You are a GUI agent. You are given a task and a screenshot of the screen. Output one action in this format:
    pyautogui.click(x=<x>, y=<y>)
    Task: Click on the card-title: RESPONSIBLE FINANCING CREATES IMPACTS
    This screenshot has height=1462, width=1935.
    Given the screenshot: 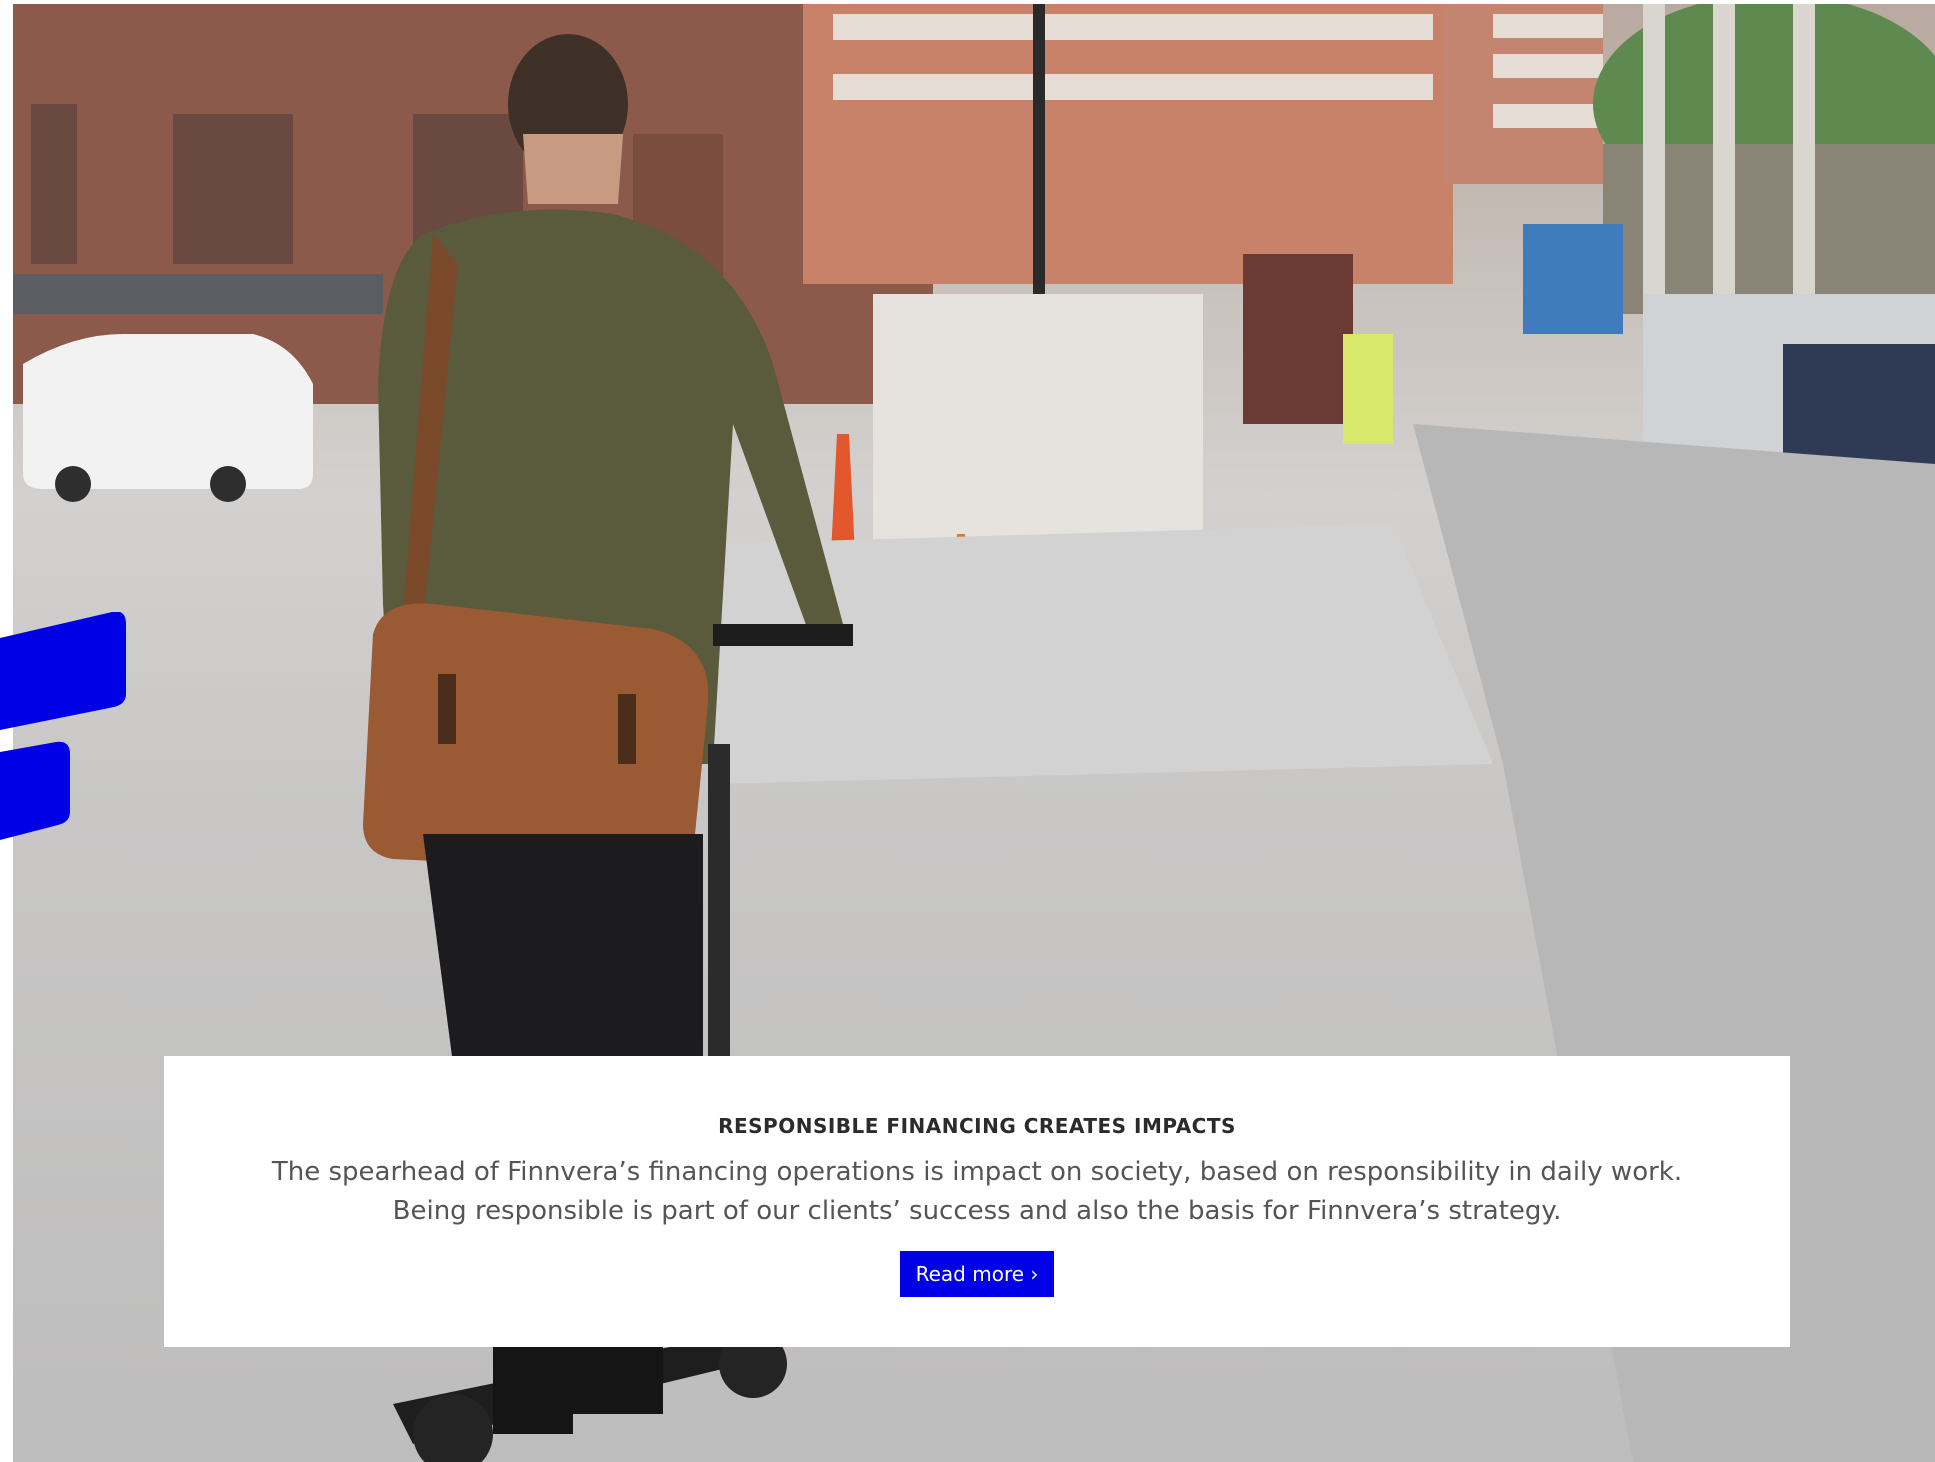 What is the action you would take?
    pyautogui.click(x=977, y=1126)
    